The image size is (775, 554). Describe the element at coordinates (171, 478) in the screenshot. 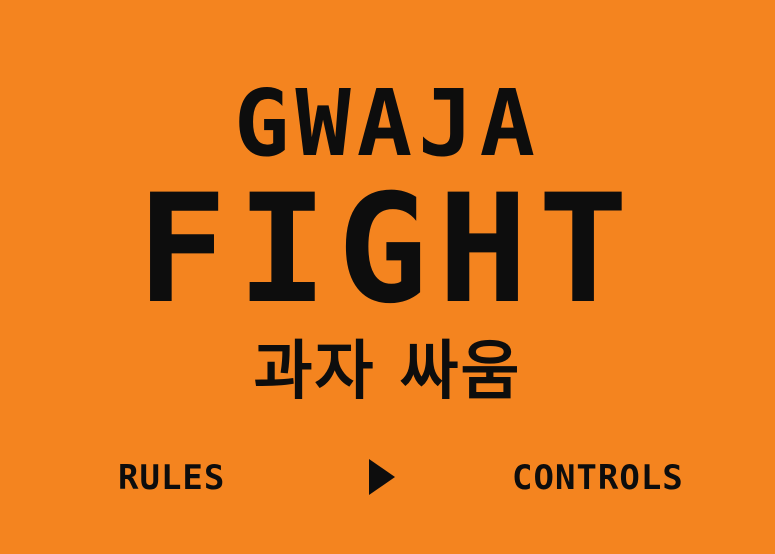

I see `rules-button: RULES` at that location.